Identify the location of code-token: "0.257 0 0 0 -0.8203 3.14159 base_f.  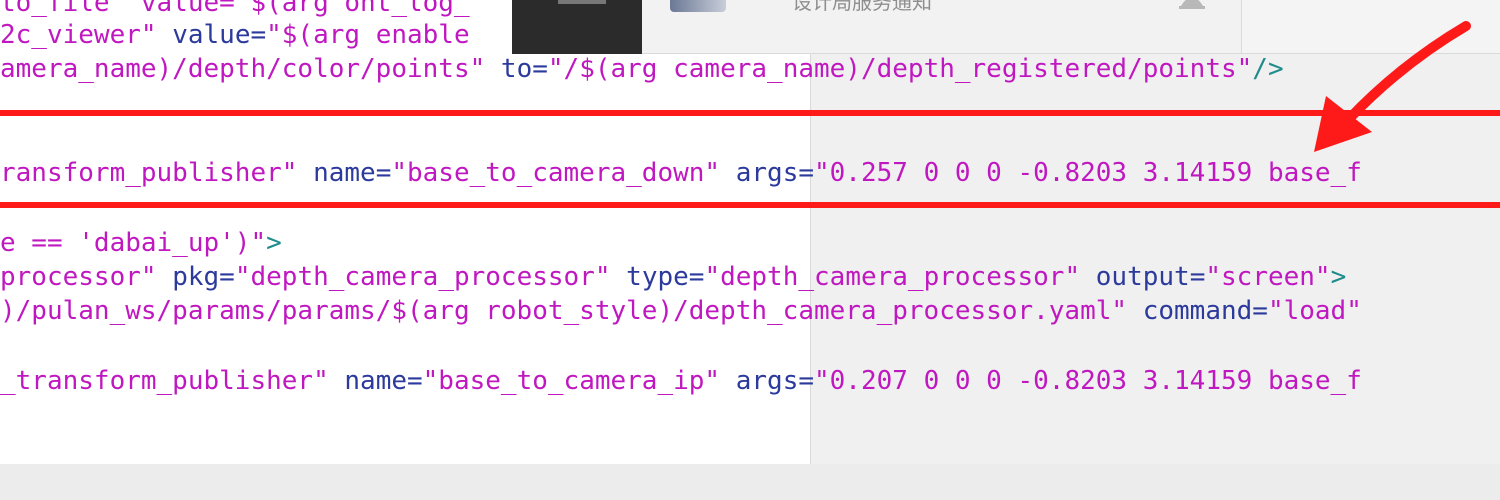
(1088, 173).